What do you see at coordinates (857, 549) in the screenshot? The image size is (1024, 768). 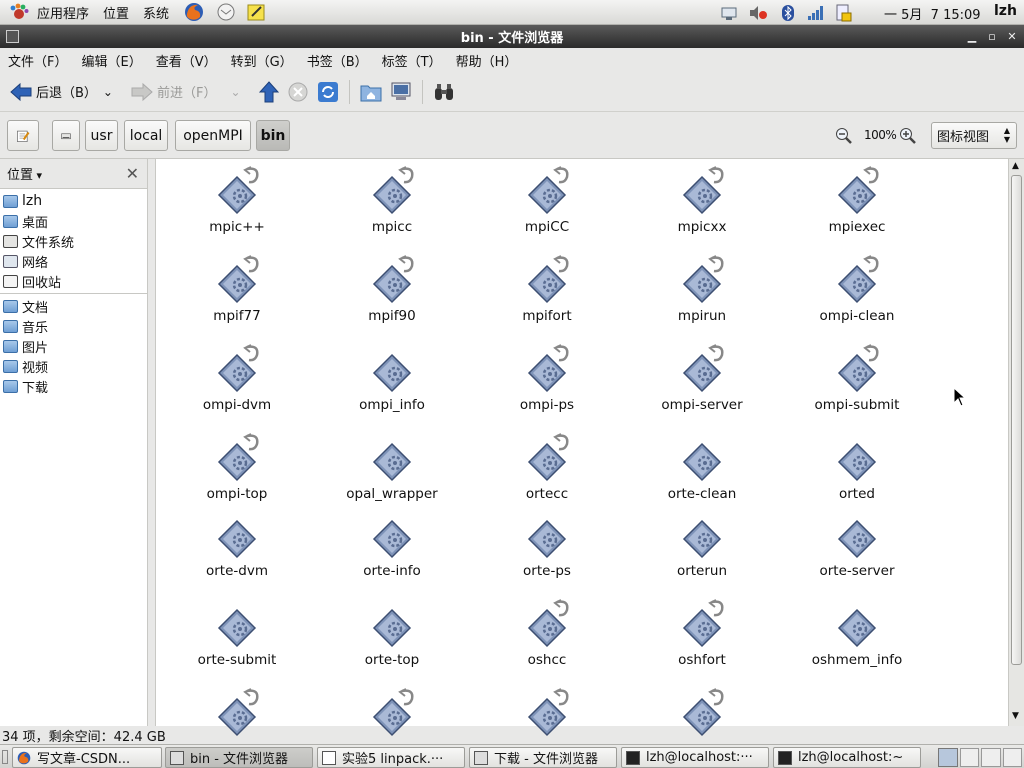 I see `file-item: orte-server` at bounding box center [857, 549].